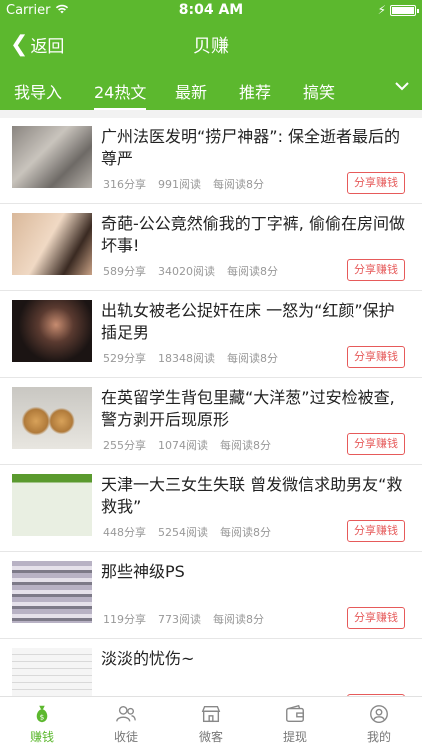 The image size is (422, 750). What do you see at coordinates (404, 10) in the screenshot?
I see `battery-icon` at bounding box center [404, 10].